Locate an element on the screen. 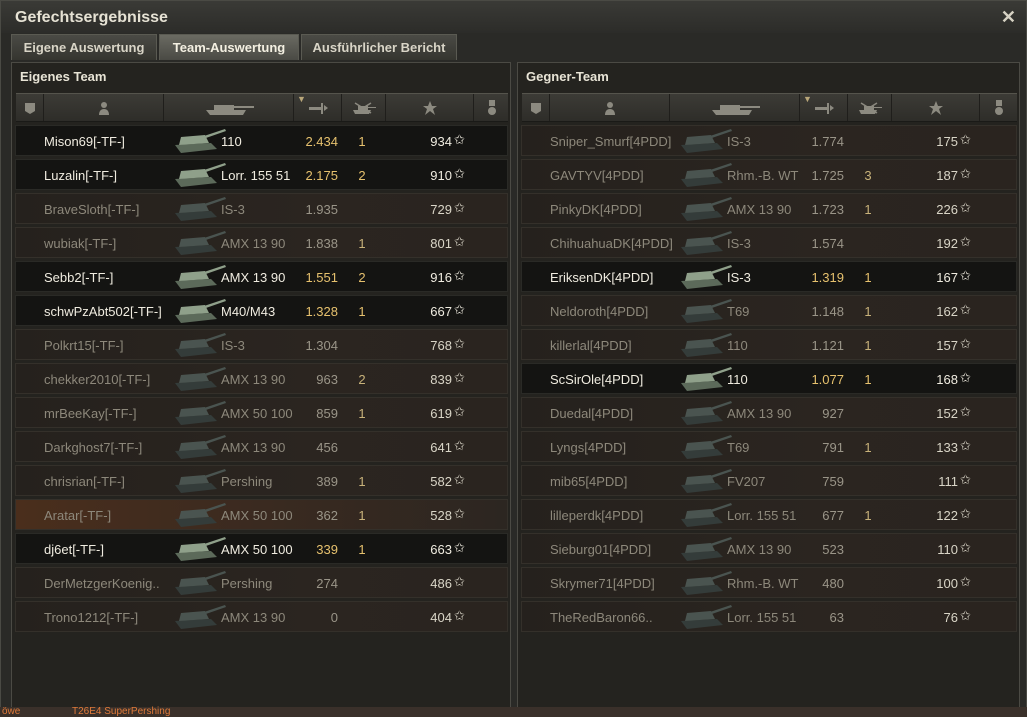  player-row: Luzalin[-TF-] Lorr. 155 51 2.175 2 910 ✩ is located at coordinates (261, 174).